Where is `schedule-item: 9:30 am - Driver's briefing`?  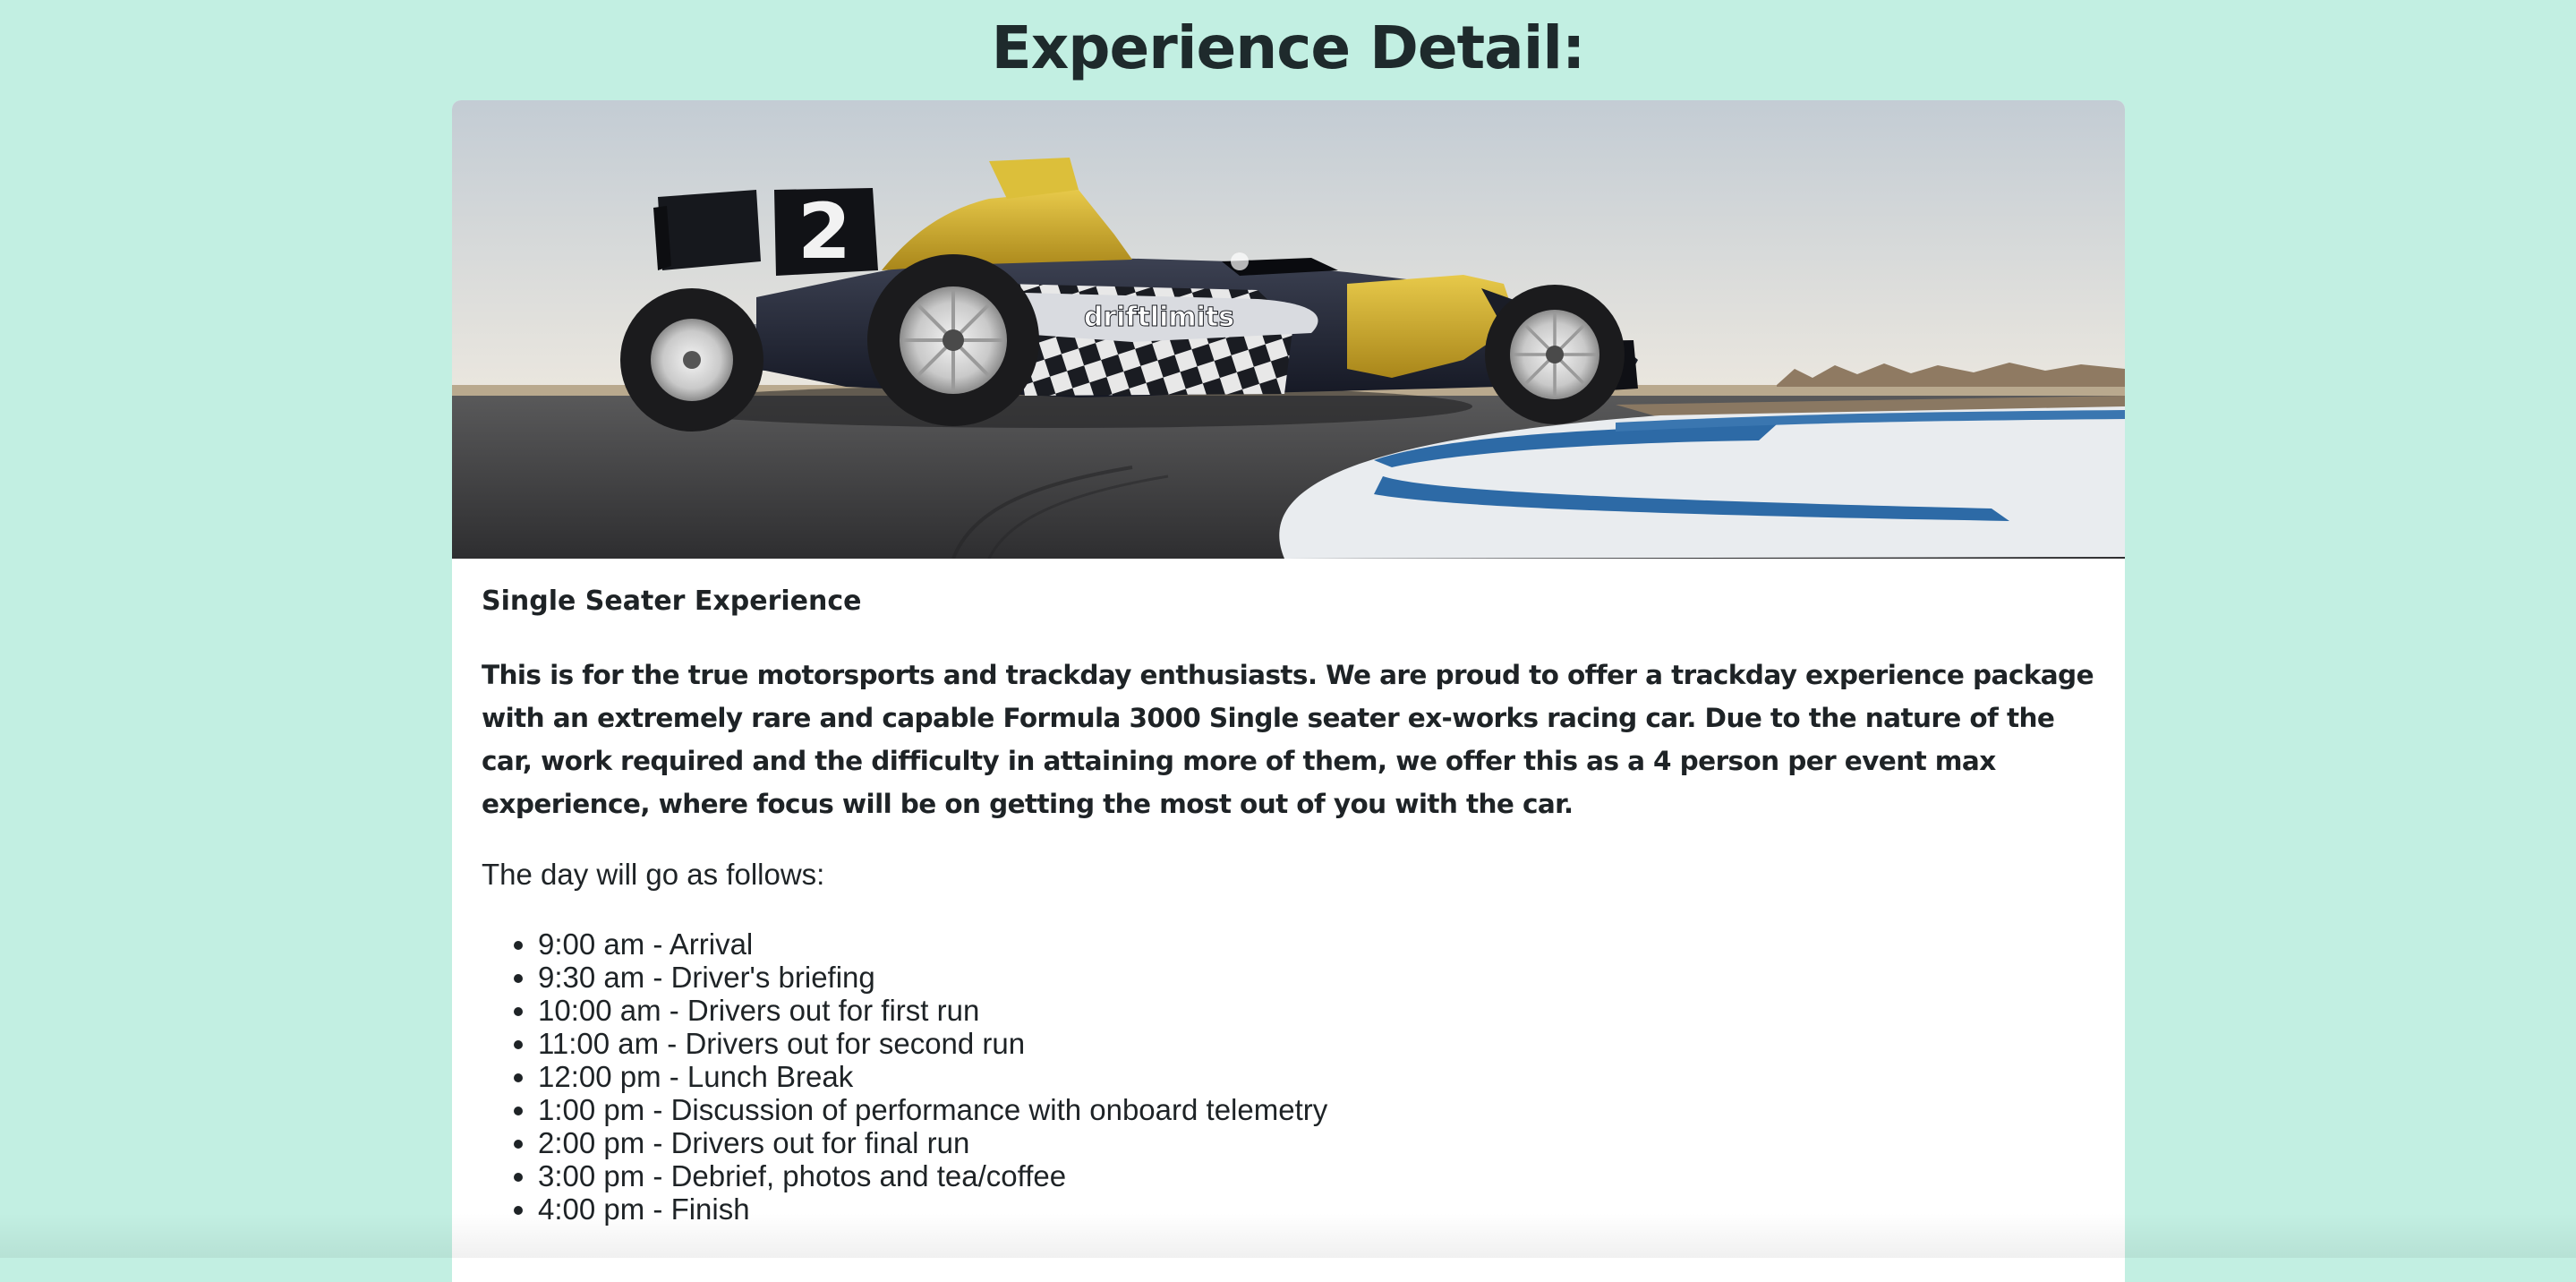
schedule-item: 9:30 am - Driver's briefing is located at coordinates (1320, 977).